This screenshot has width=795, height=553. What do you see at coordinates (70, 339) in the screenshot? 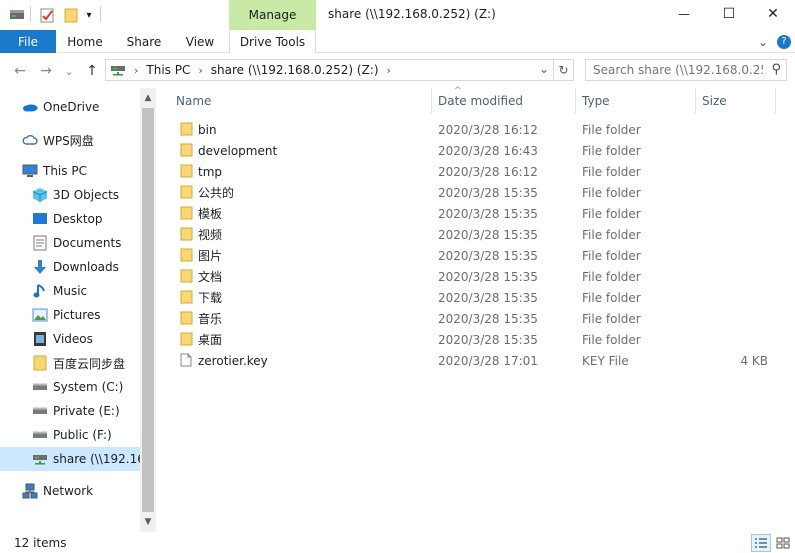
I see `nav-item-videos: Videos` at bounding box center [70, 339].